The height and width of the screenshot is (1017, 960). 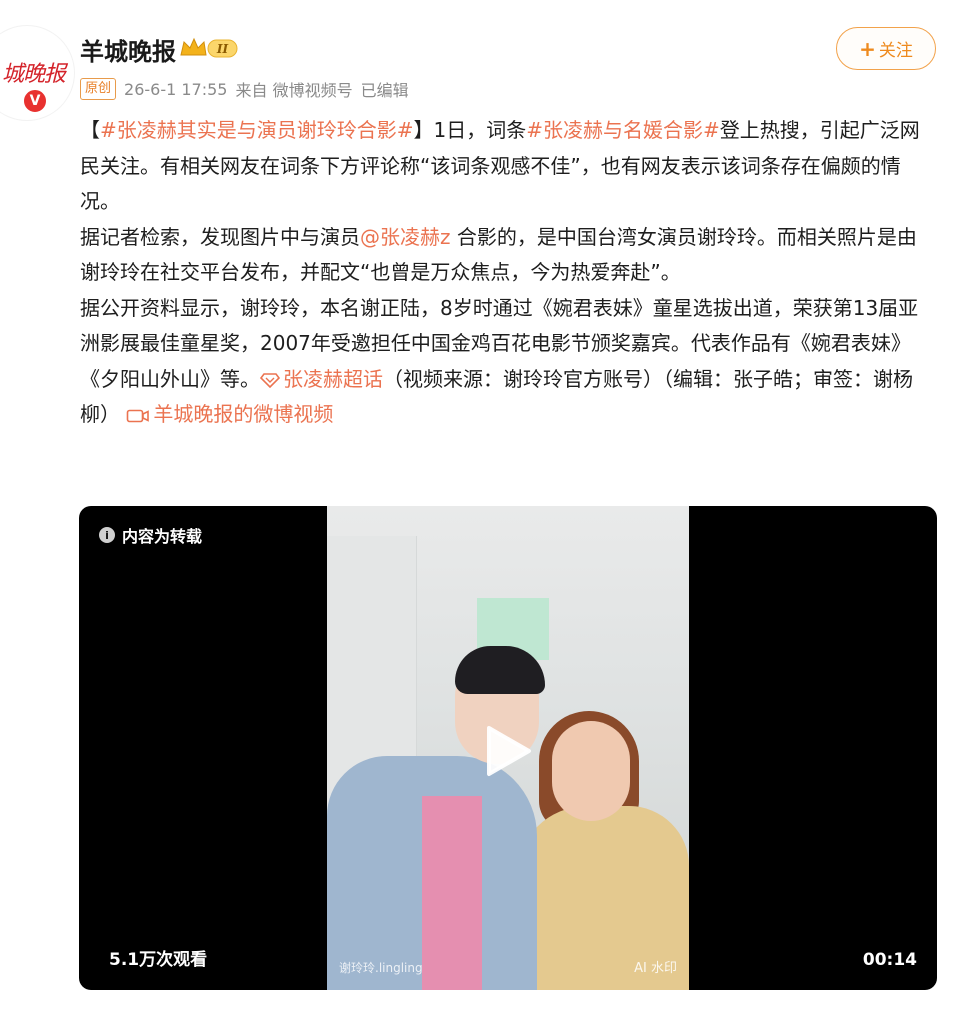 What do you see at coordinates (333, 379) in the screenshot?
I see `supertopic-link: 张凌赫超话` at bounding box center [333, 379].